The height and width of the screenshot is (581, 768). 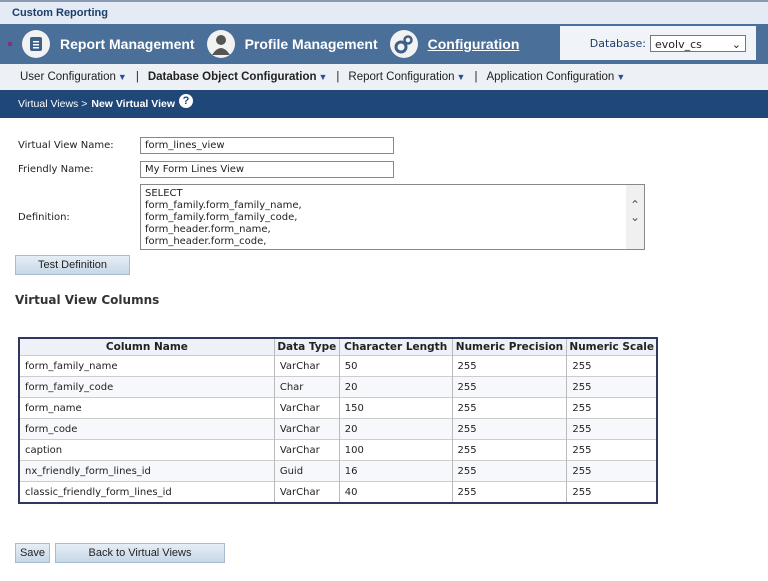 I want to click on table-cell: form_code, so click(x=147, y=429).